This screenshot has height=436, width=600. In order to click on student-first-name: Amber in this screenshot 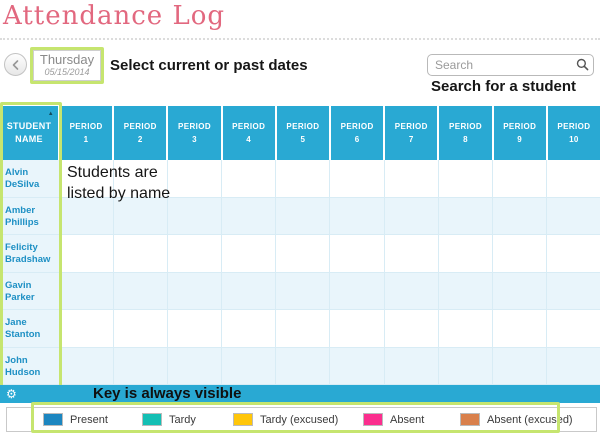, I will do `click(20, 210)`.